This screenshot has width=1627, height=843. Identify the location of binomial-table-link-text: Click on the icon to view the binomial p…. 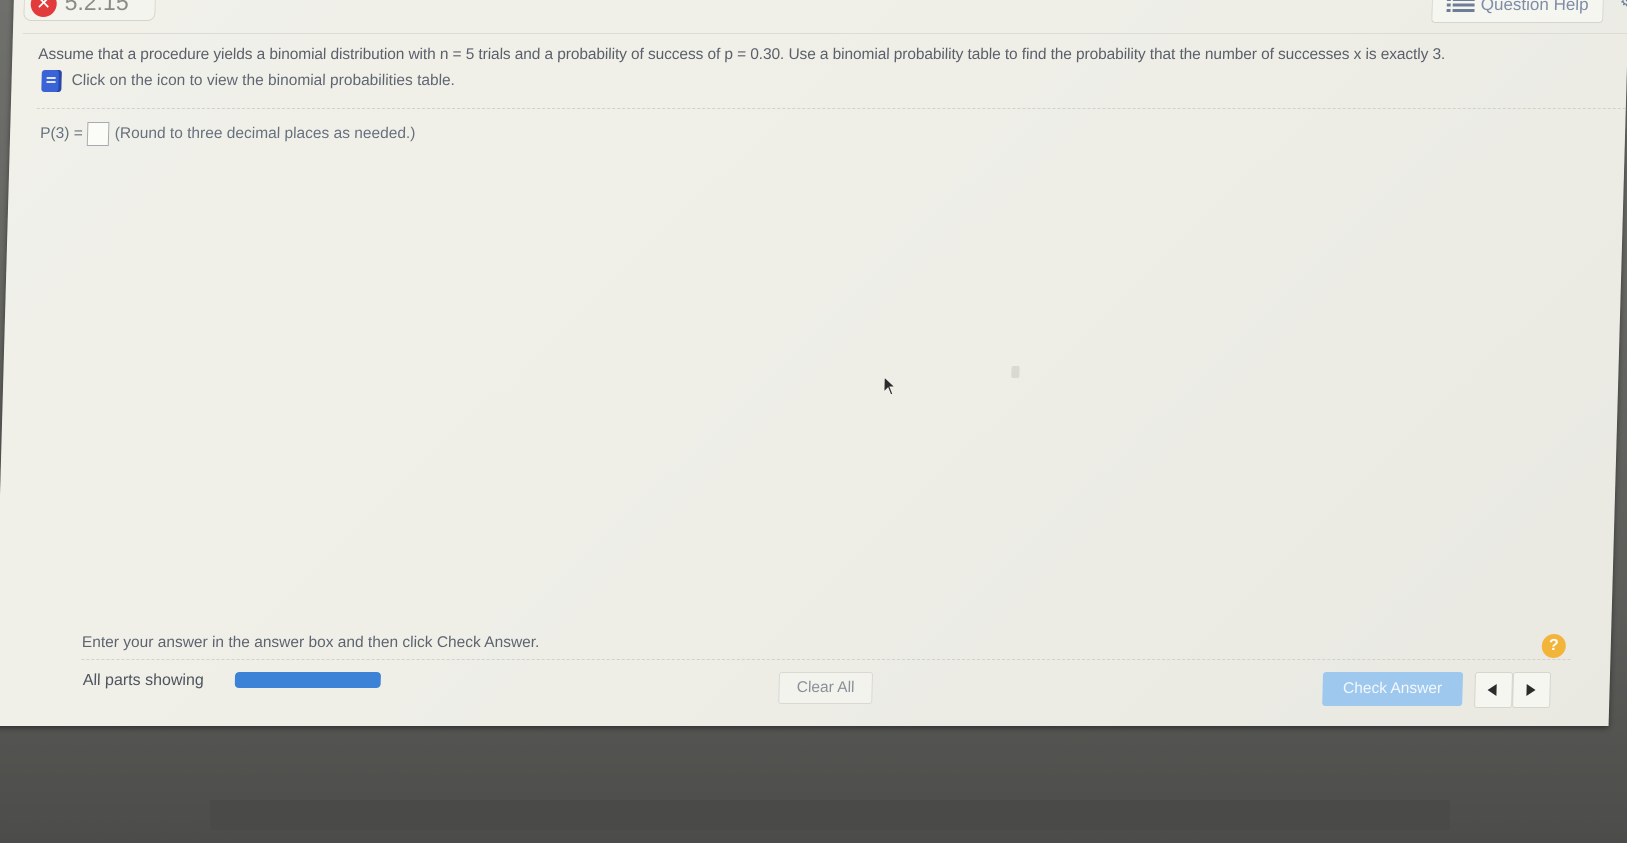
(263, 80).